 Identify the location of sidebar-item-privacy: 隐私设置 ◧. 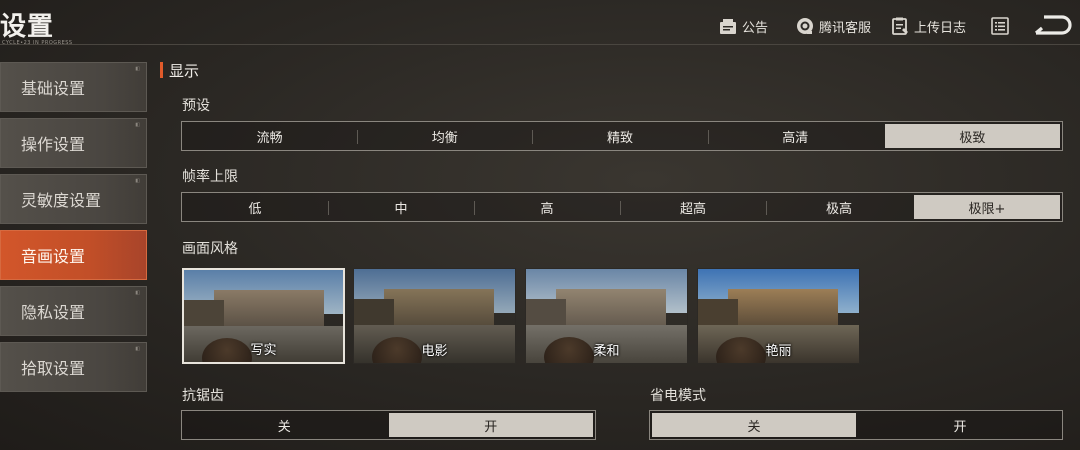
(73, 311).